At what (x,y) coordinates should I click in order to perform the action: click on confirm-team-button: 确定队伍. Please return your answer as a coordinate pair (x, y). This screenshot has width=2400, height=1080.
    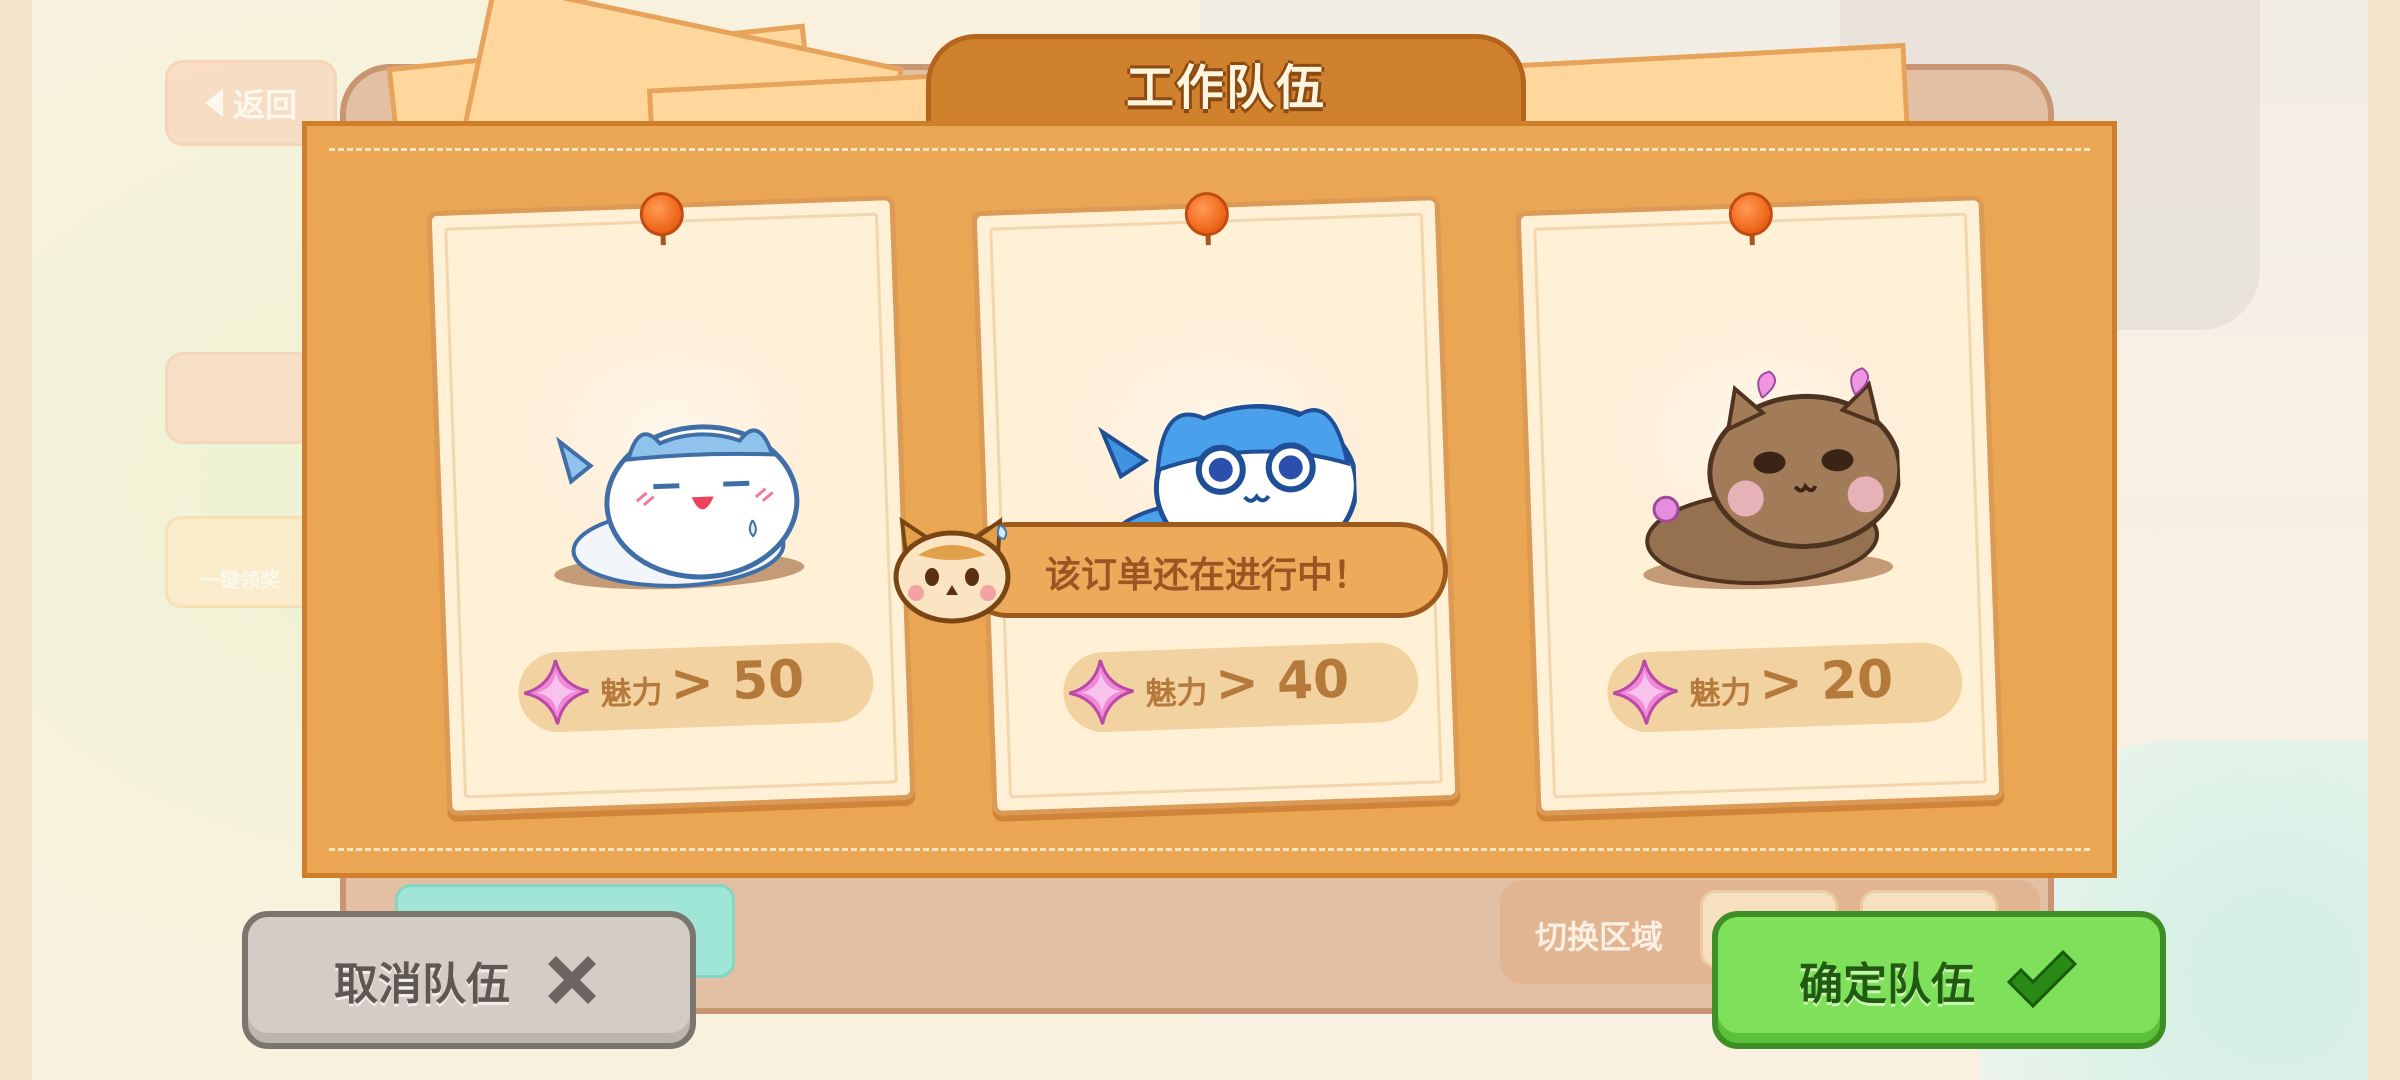
    Looking at the image, I should click on (1939, 980).